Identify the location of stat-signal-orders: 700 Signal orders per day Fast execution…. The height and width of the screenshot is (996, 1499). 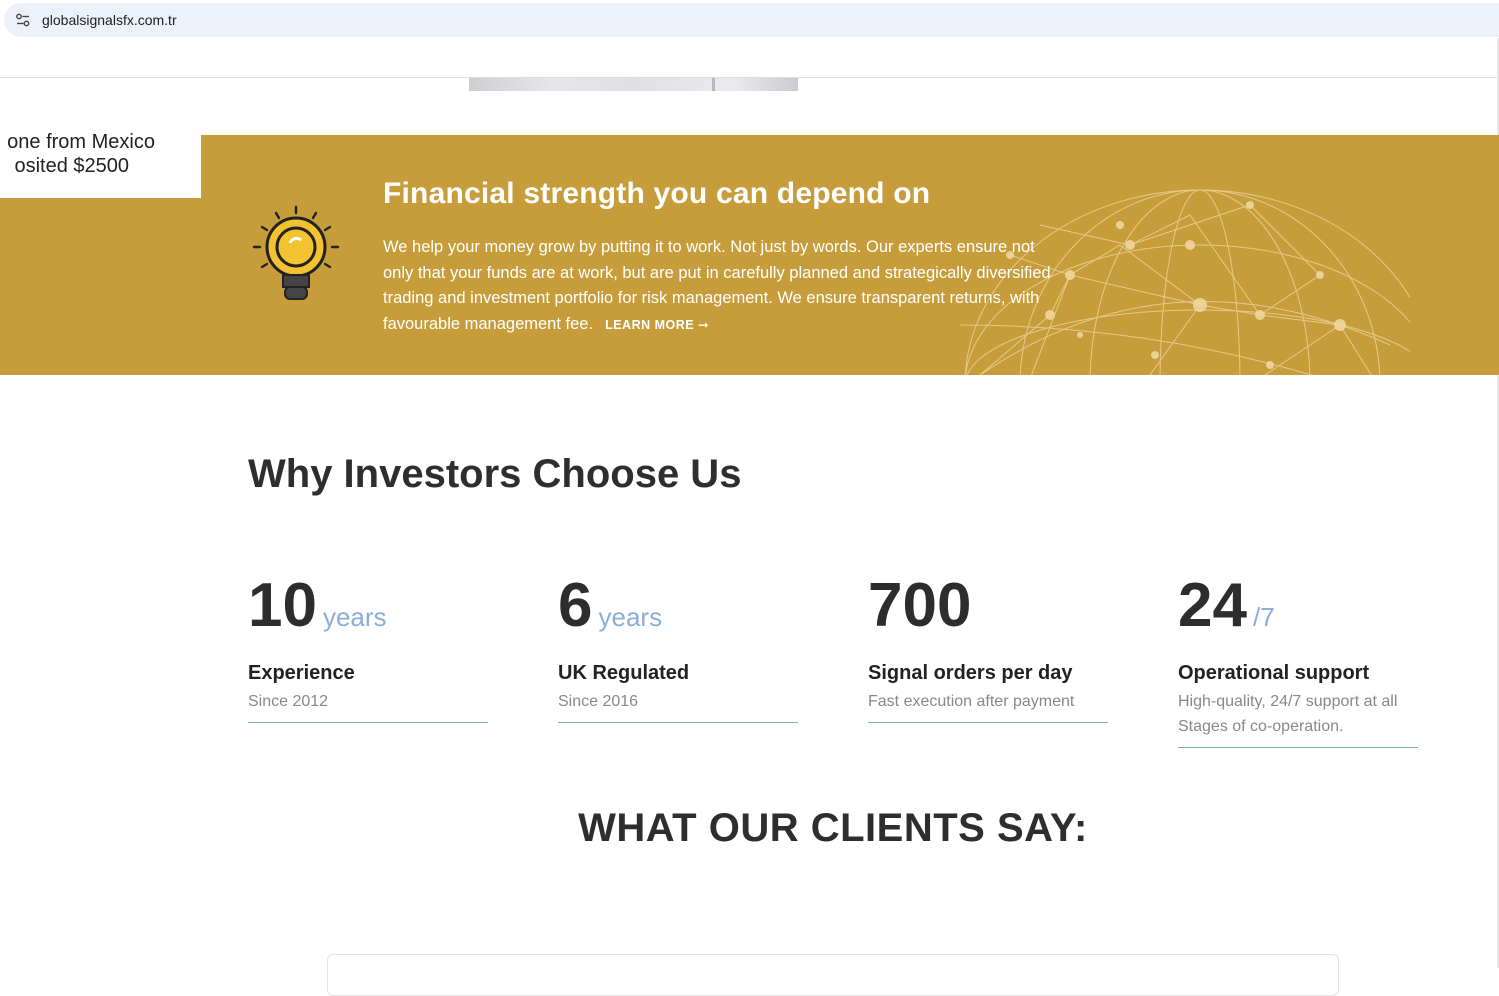
(988, 646).